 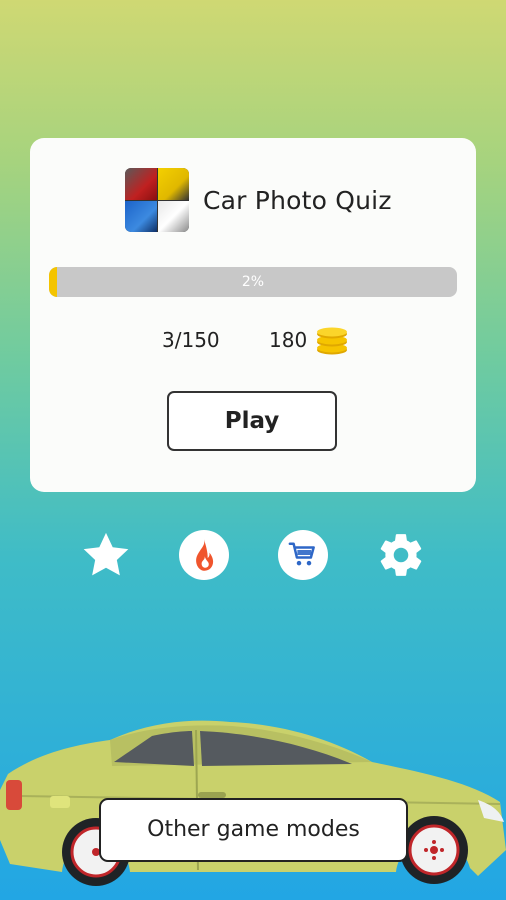 I want to click on cart-icon, so click(x=301, y=554).